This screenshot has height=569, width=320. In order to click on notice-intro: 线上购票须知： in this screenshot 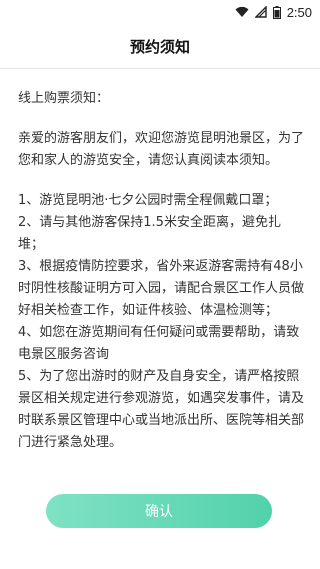, I will do `click(64, 98)`.